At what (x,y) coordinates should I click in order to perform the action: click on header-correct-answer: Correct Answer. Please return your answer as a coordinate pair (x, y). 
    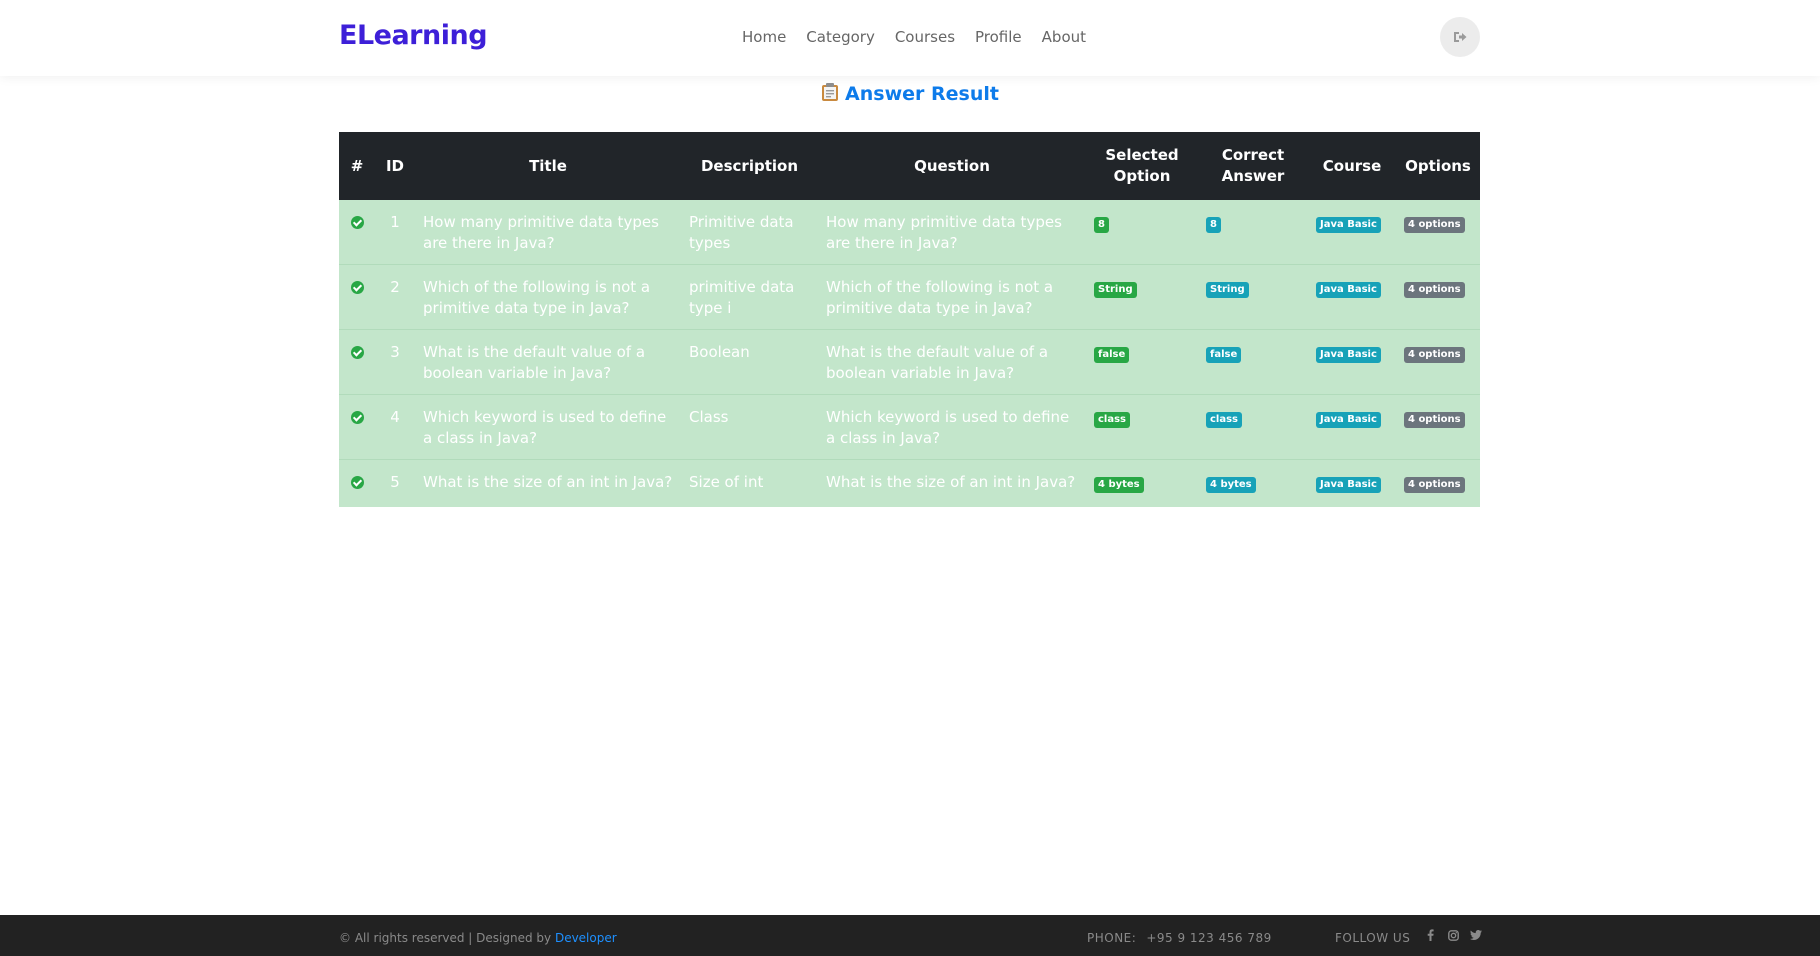
    Looking at the image, I should click on (1253, 166).